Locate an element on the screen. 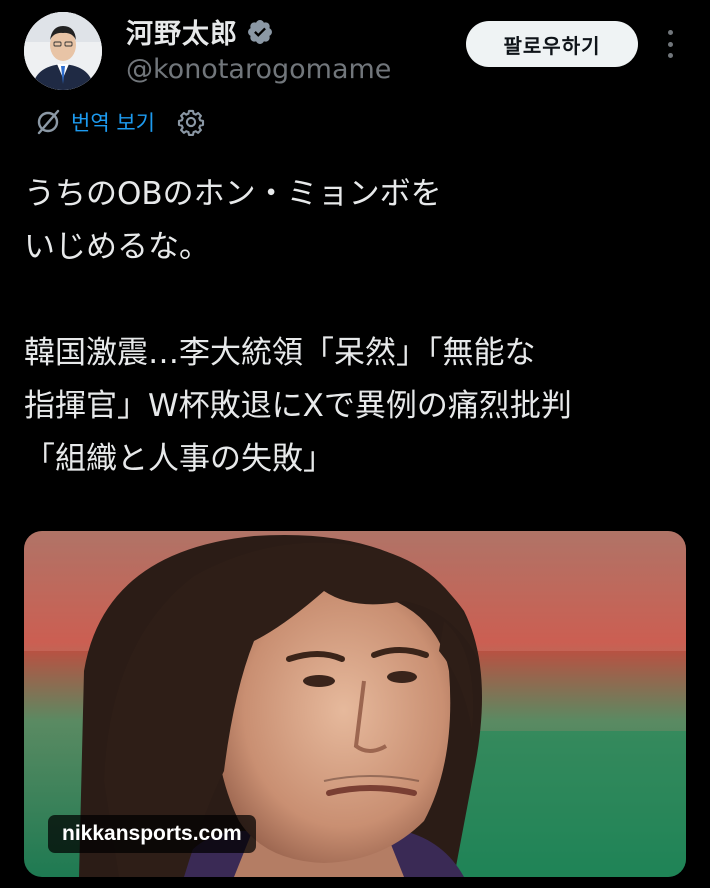 The image size is (710, 888). follow-button: 팔로우하기 is located at coordinates (552, 44).